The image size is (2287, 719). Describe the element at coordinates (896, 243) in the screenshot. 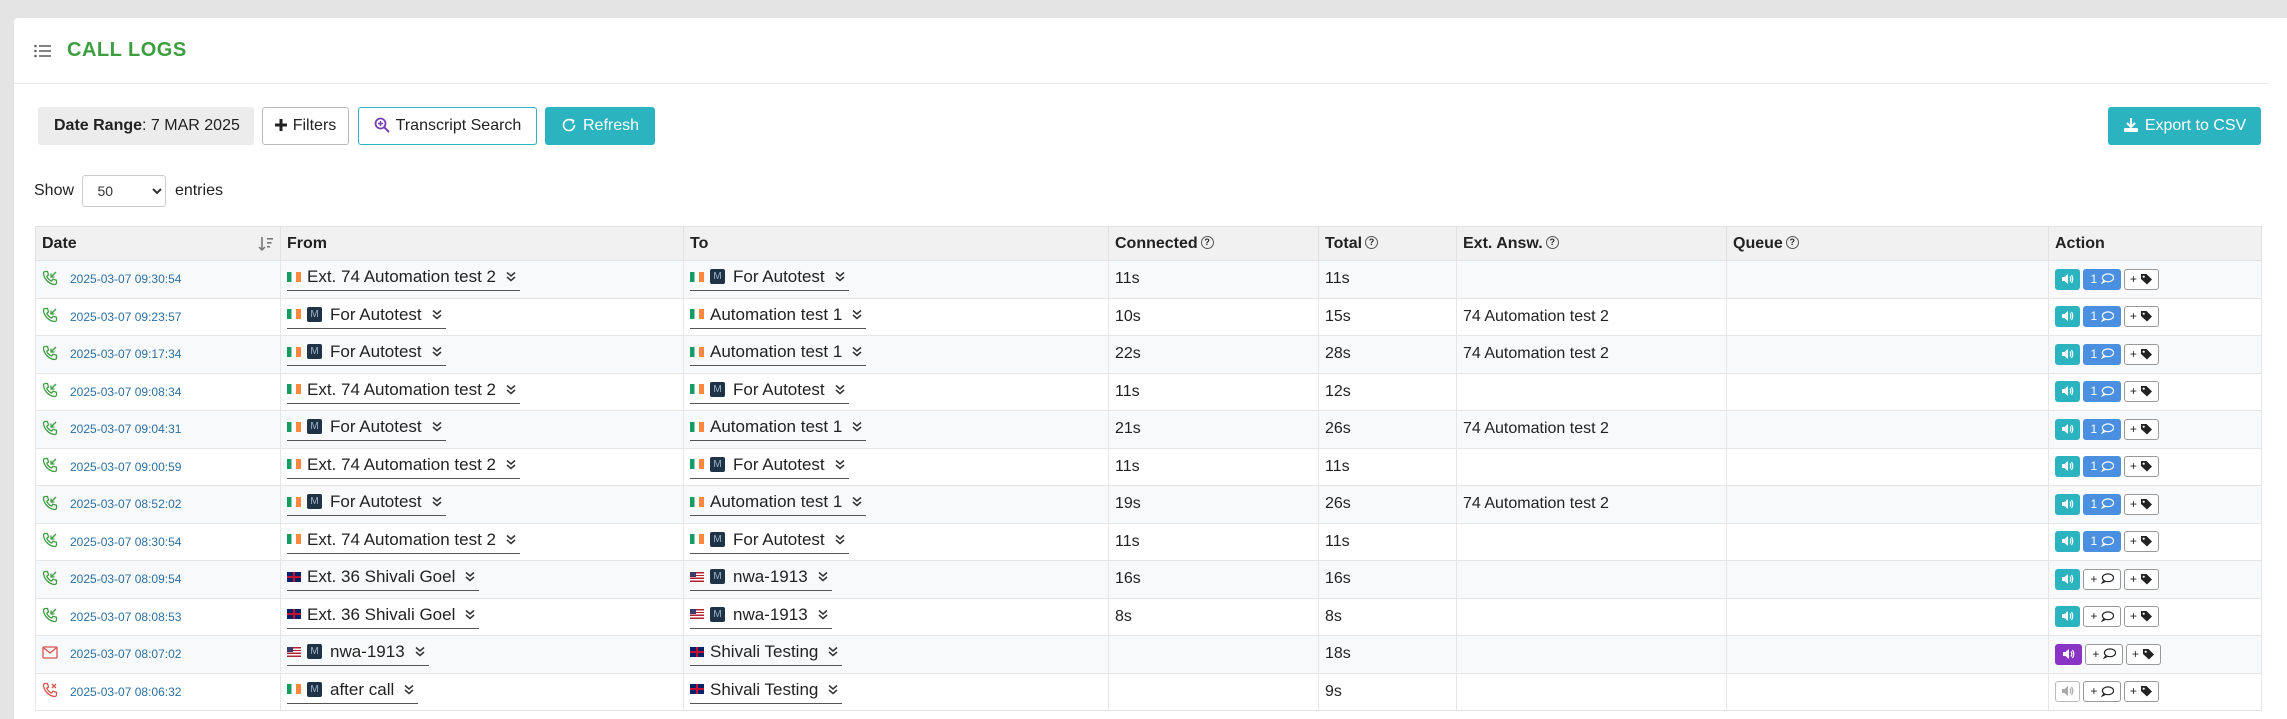

I see `column-header-to: To` at that location.